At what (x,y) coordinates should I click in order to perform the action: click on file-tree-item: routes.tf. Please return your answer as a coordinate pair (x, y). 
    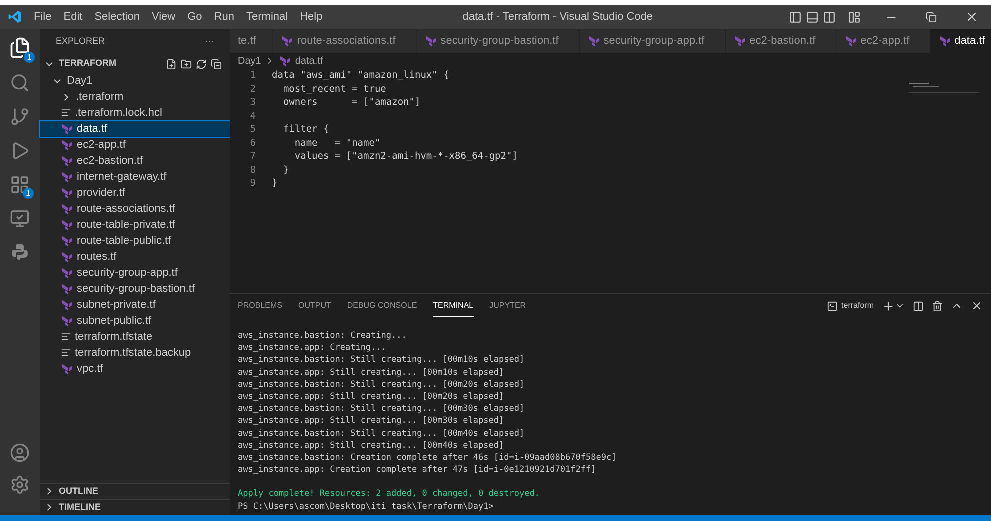
    Looking at the image, I should click on (135, 257).